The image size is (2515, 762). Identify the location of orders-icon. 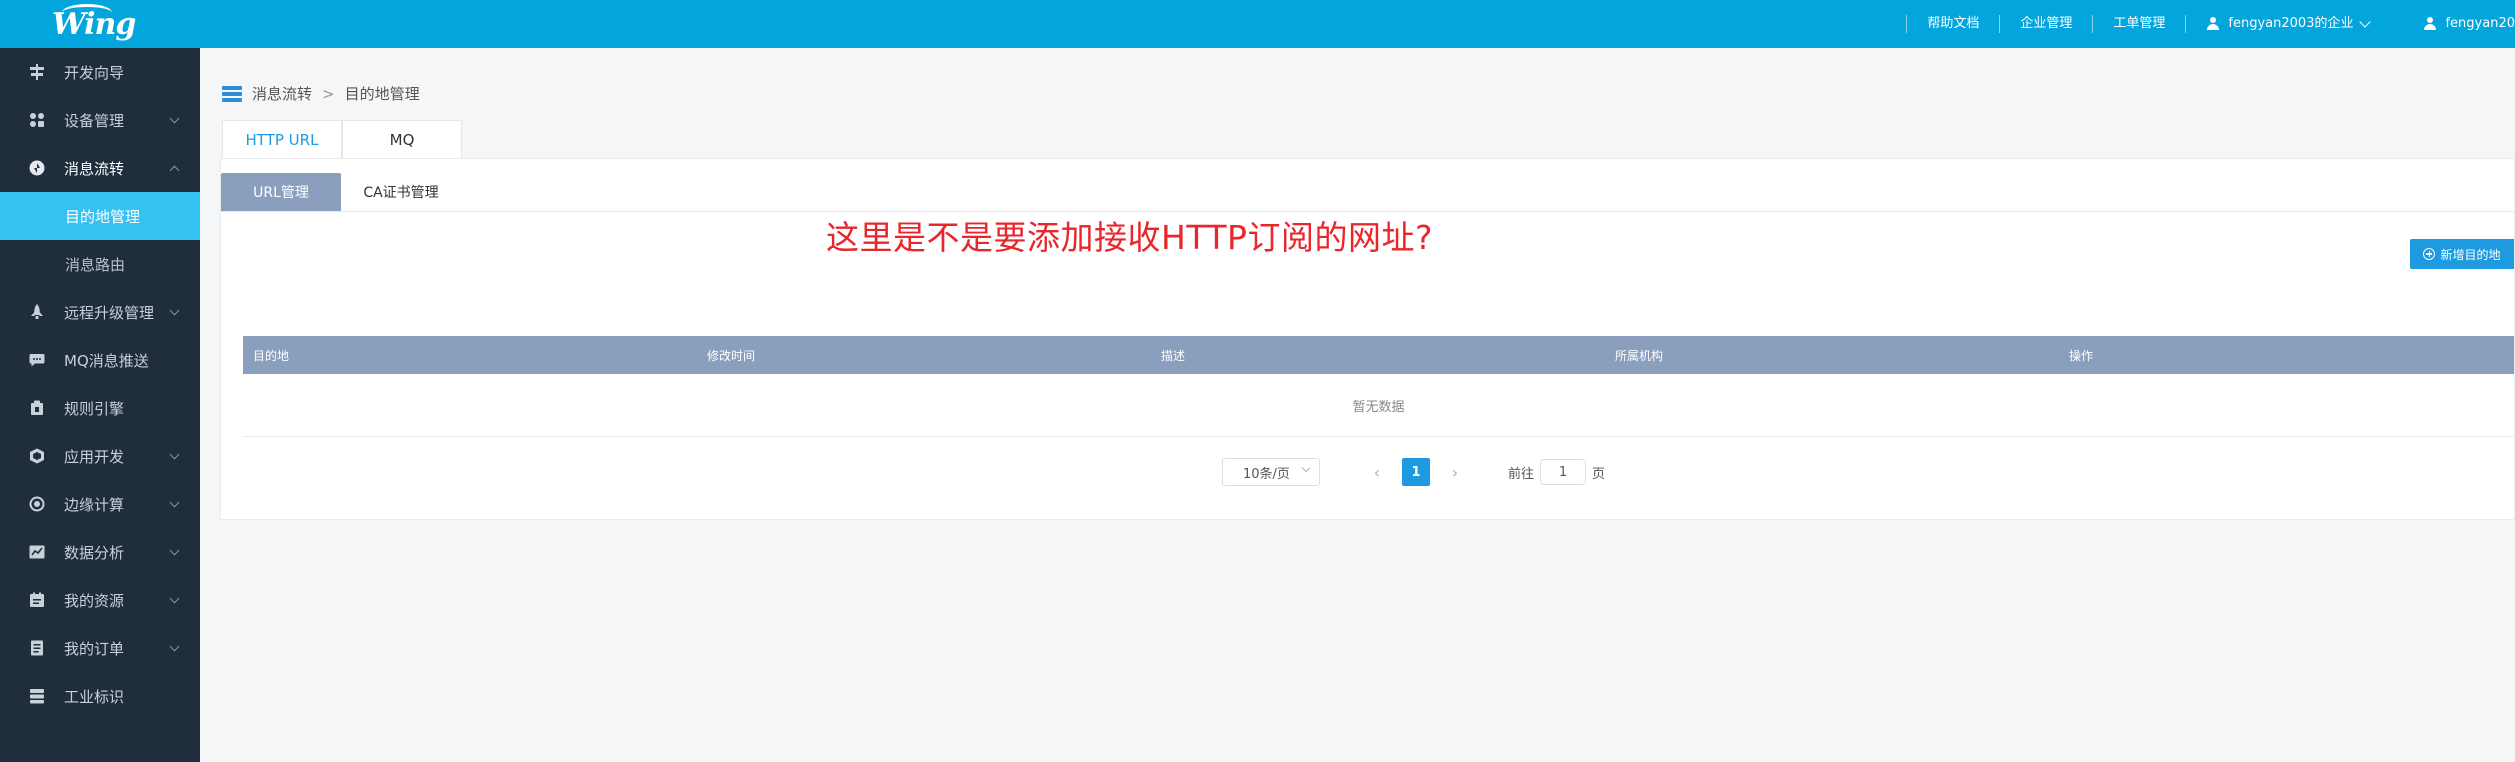
(37, 648).